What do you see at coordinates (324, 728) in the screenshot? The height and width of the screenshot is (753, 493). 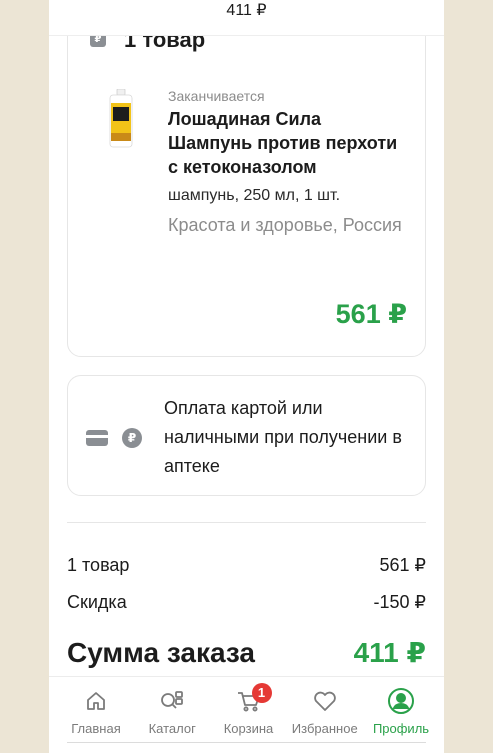 I see `tab-favorites-label: Избранное` at bounding box center [324, 728].